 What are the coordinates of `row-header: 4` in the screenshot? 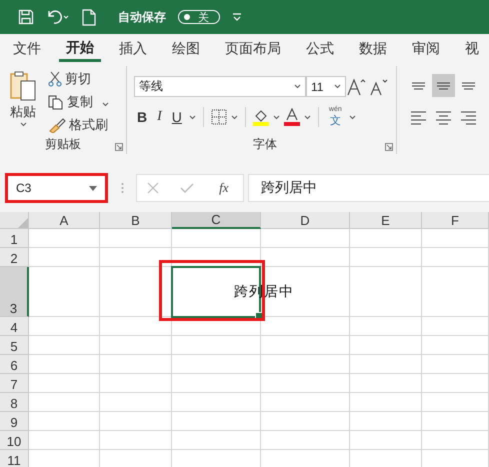 It's located at (14, 326).